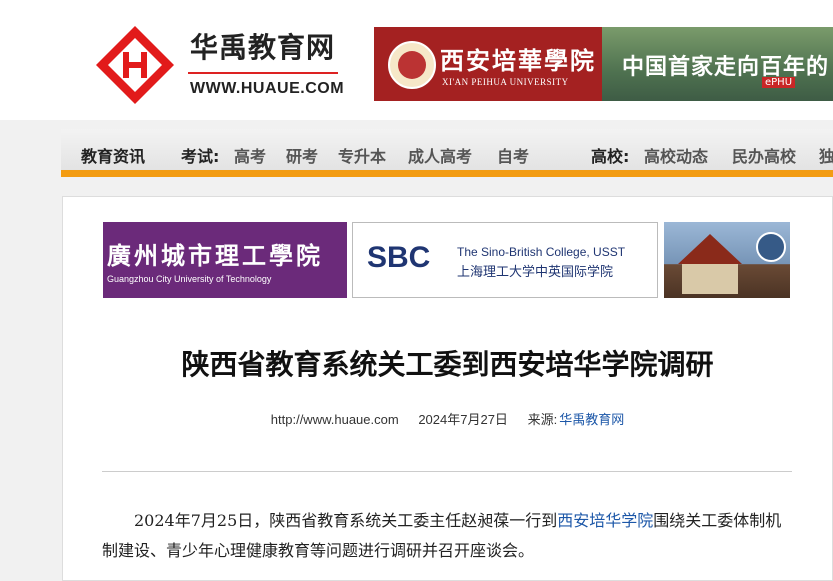  I want to click on nav-item-gaokao: 高考, so click(250, 155).